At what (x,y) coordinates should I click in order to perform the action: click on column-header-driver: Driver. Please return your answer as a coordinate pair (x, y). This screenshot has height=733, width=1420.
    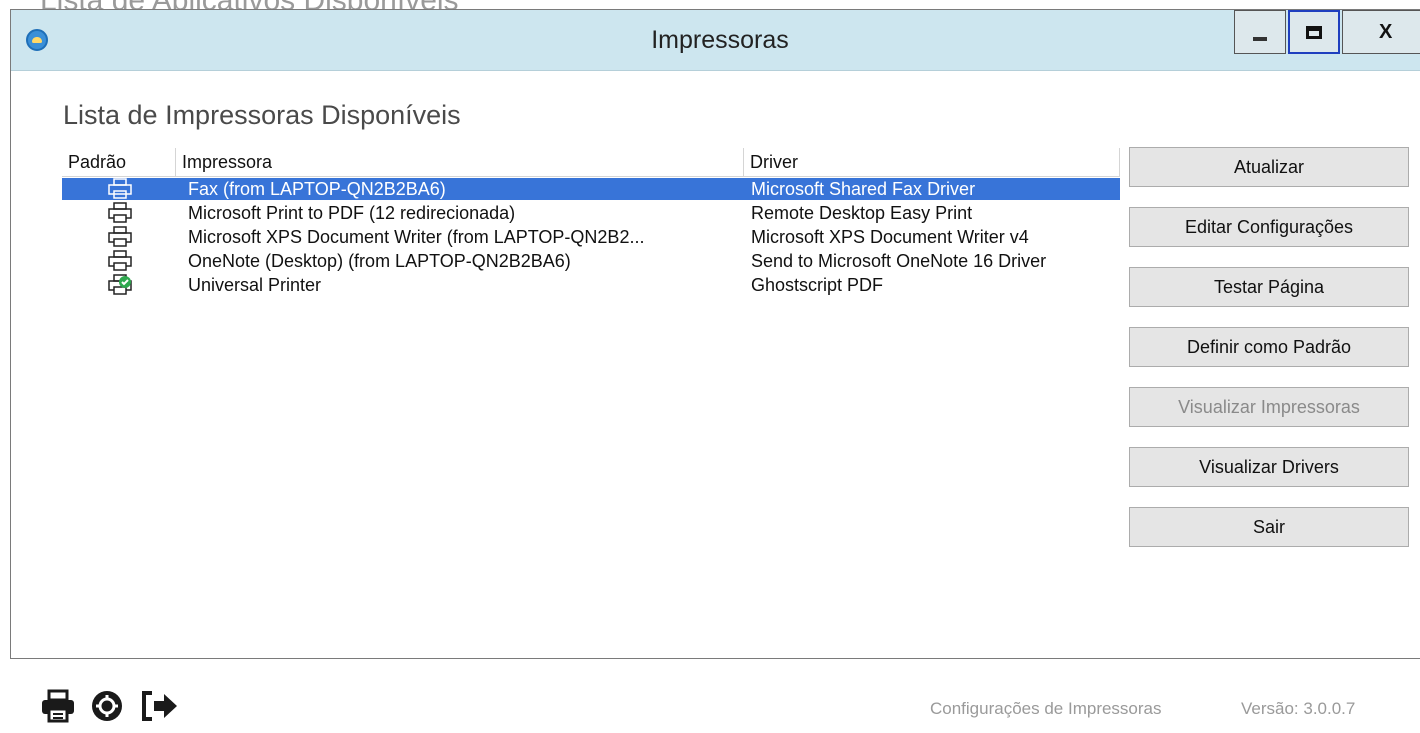
    Looking at the image, I should click on (932, 162).